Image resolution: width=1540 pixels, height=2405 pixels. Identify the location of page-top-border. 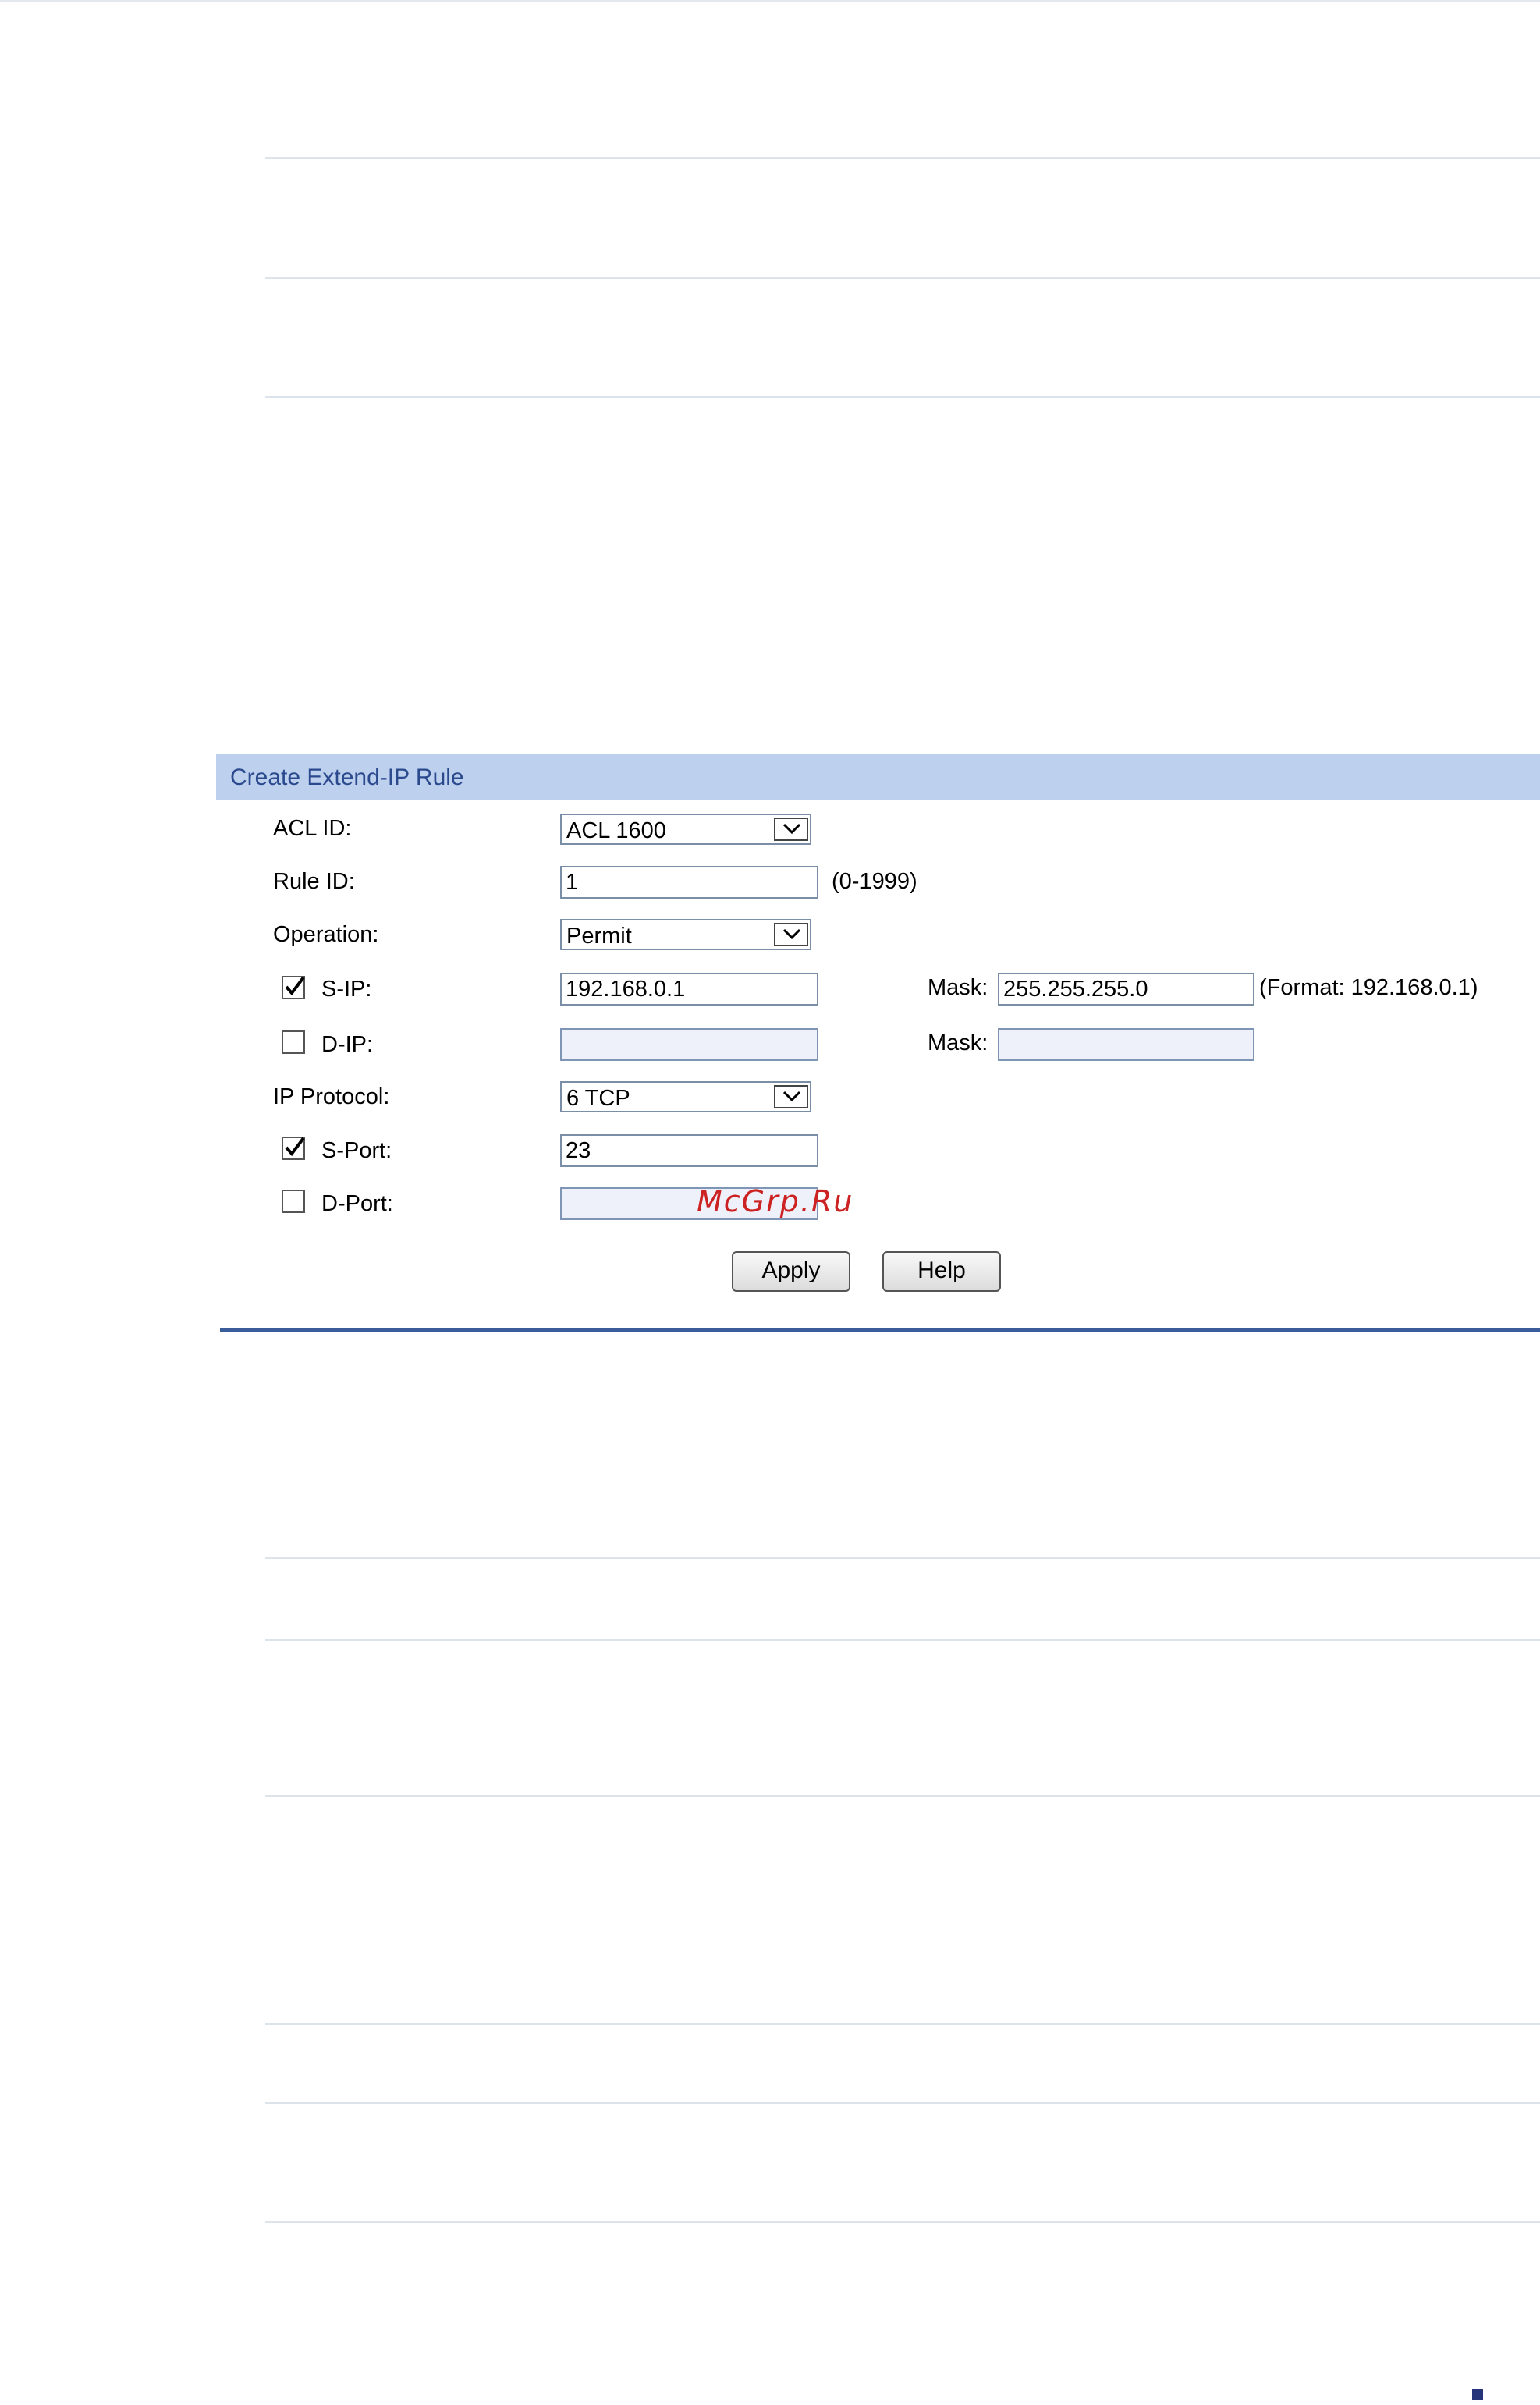
(770, 1).